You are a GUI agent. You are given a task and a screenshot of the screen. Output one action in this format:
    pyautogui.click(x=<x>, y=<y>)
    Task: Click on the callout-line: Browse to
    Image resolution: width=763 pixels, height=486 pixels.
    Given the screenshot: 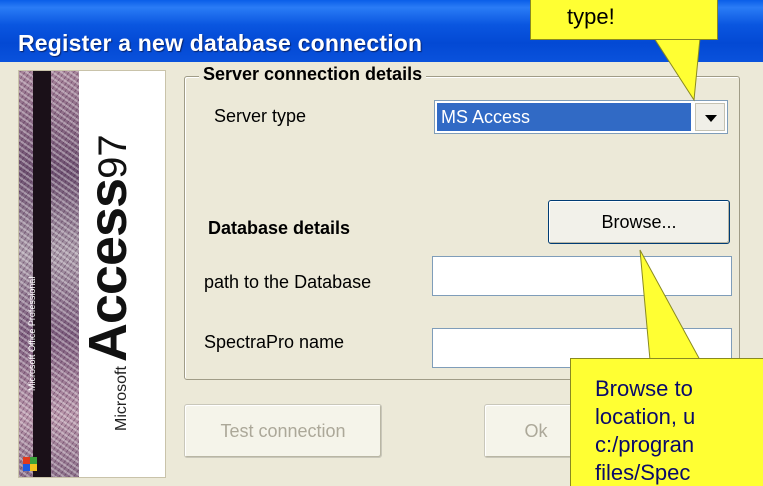 What is the action you would take?
    pyautogui.click(x=644, y=388)
    